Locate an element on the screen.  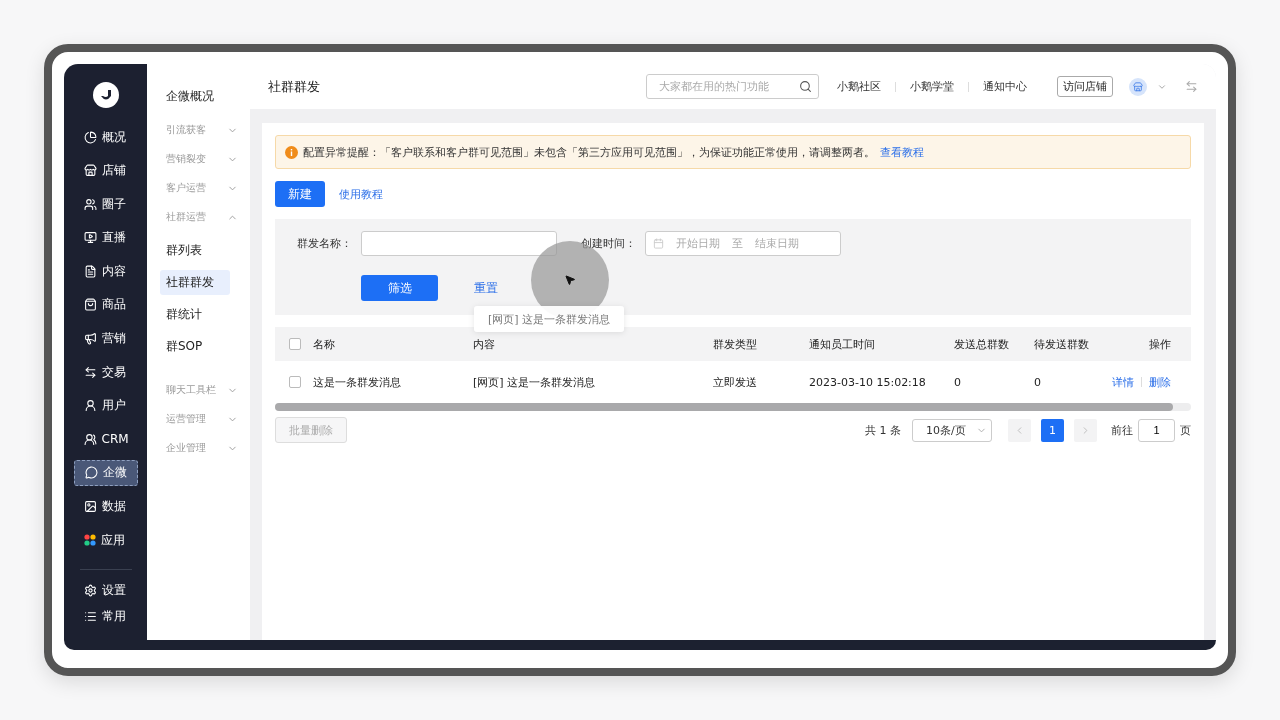
next-page-button is located at coordinates (1085, 430).